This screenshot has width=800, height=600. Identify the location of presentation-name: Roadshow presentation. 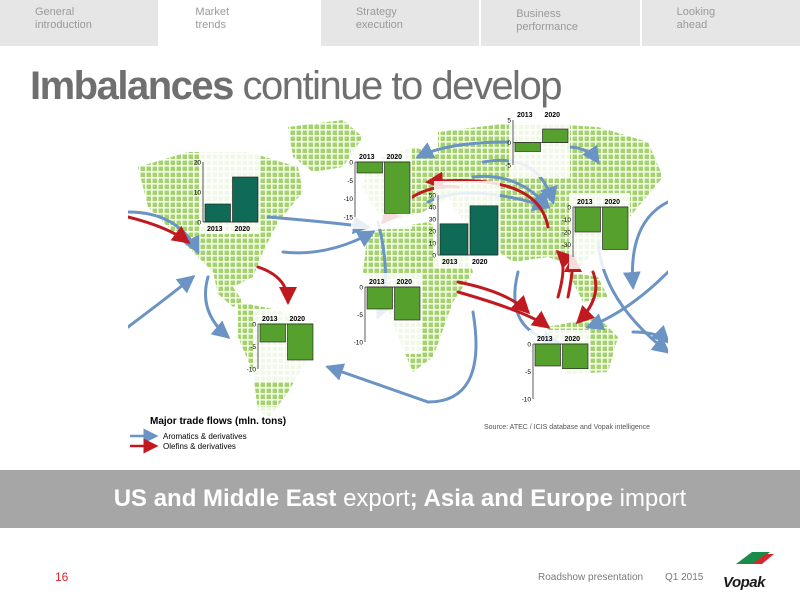
(591, 577).